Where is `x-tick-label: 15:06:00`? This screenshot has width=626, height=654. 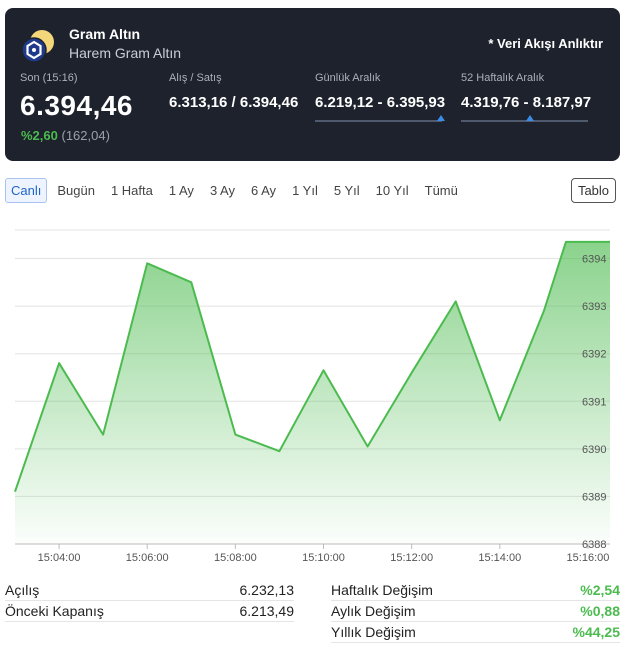 x-tick-label: 15:06:00 is located at coordinates (147, 558).